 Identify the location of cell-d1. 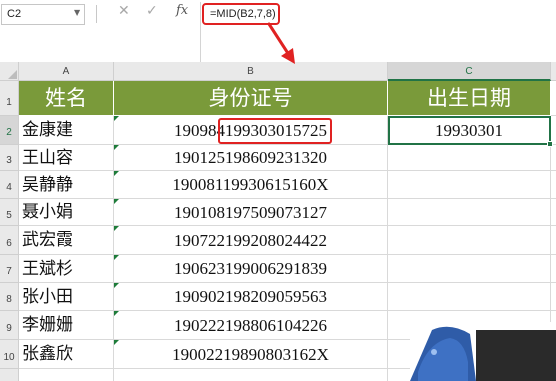
(553, 98).